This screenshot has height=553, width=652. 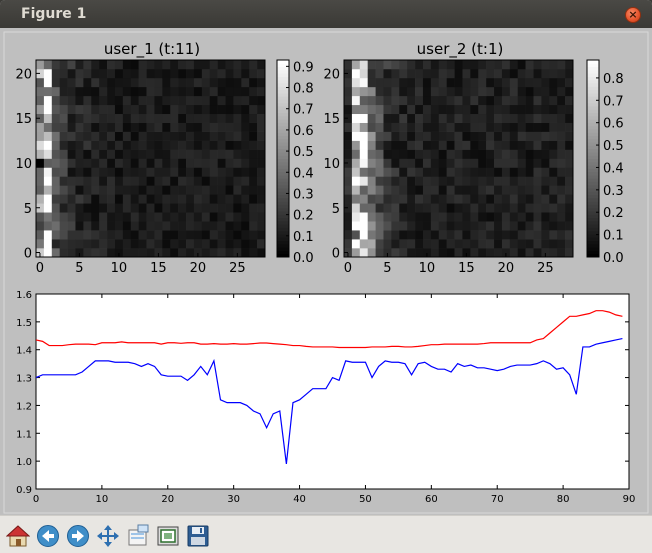 What do you see at coordinates (168, 536) in the screenshot?
I see `subplots-button` at bounding box center [168, 536].